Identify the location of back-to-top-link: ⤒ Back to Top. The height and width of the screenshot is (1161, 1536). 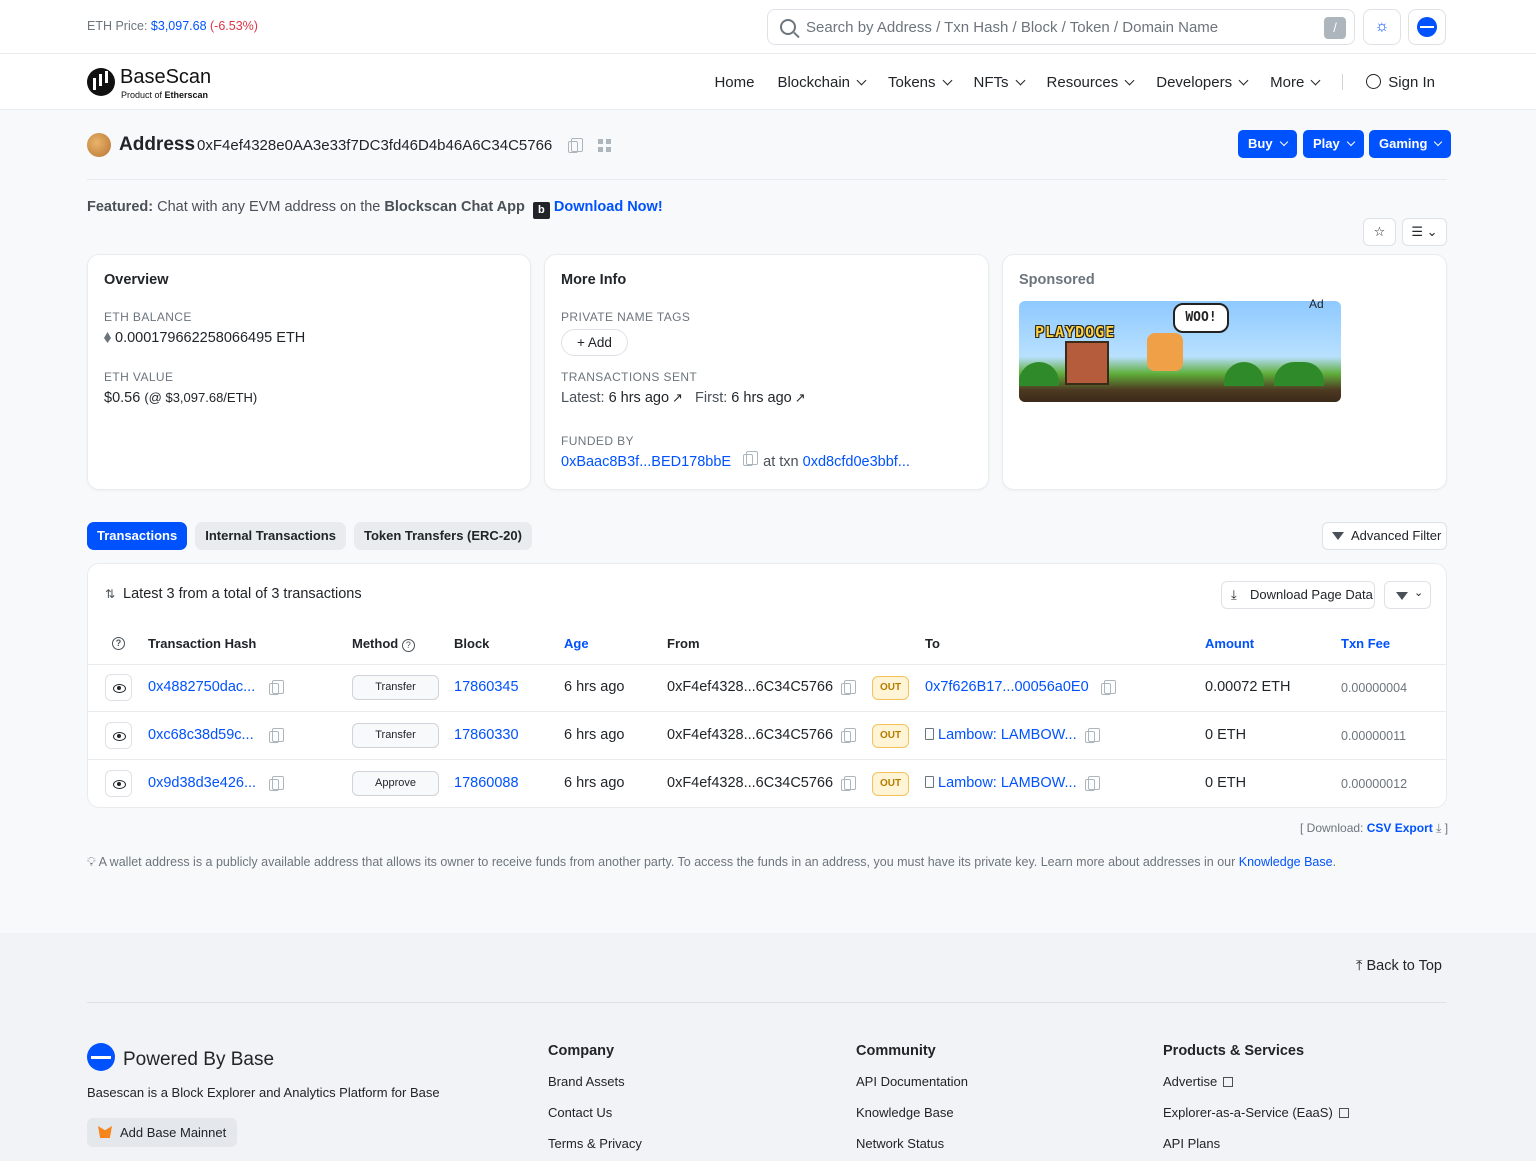
(1399, 966).